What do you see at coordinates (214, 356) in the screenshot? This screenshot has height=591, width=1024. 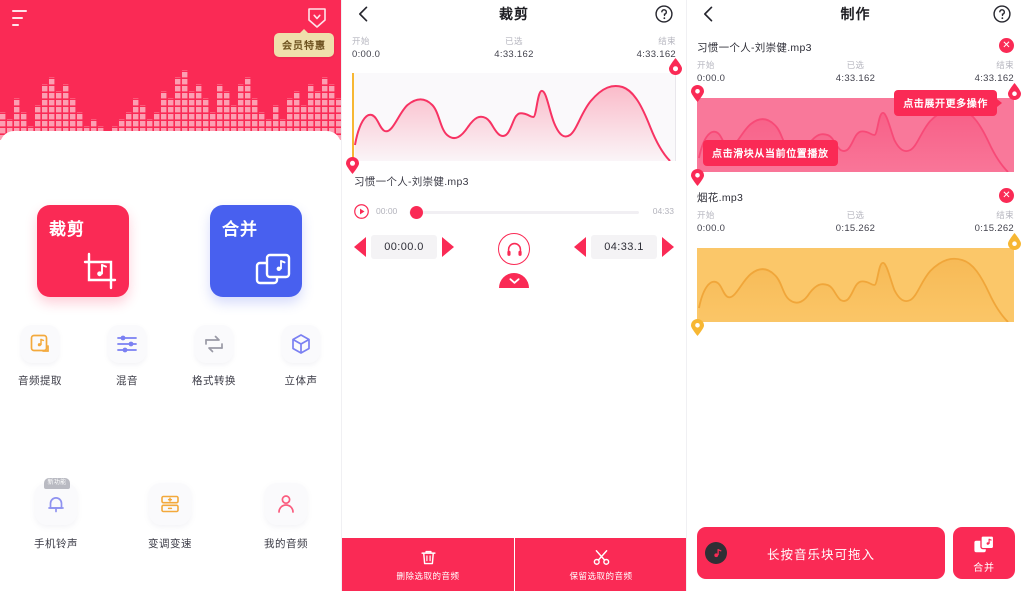 I see `tool-item-format-convert: 格式转换` at bounding box center [214, 356].